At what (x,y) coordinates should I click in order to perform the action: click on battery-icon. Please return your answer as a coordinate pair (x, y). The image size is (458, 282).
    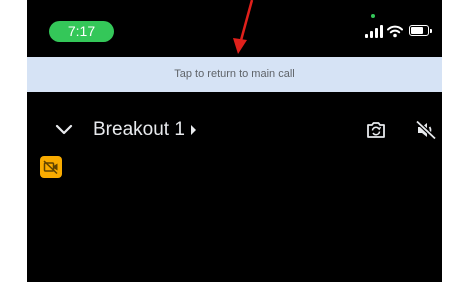
    Looking at the image, I should click on (420, 30).